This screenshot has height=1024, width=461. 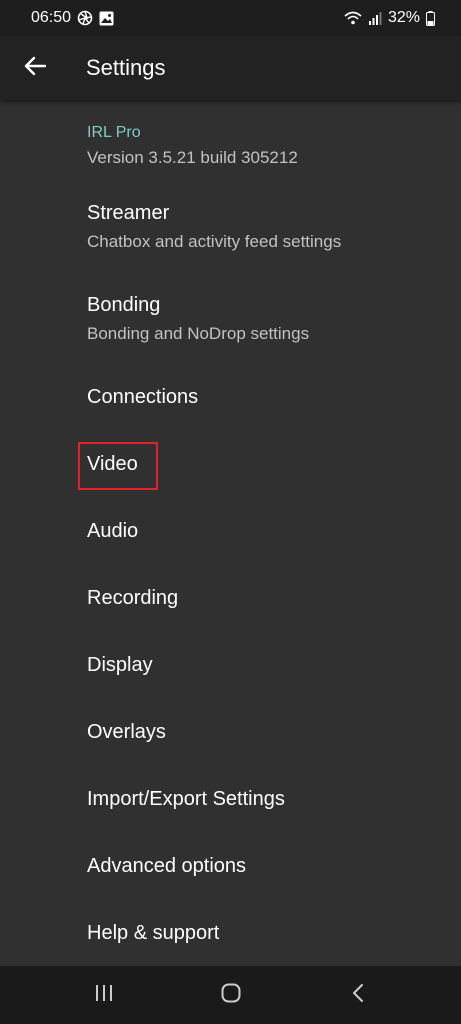 I want to click on item-title: Recording, so click(x=133, y=598).